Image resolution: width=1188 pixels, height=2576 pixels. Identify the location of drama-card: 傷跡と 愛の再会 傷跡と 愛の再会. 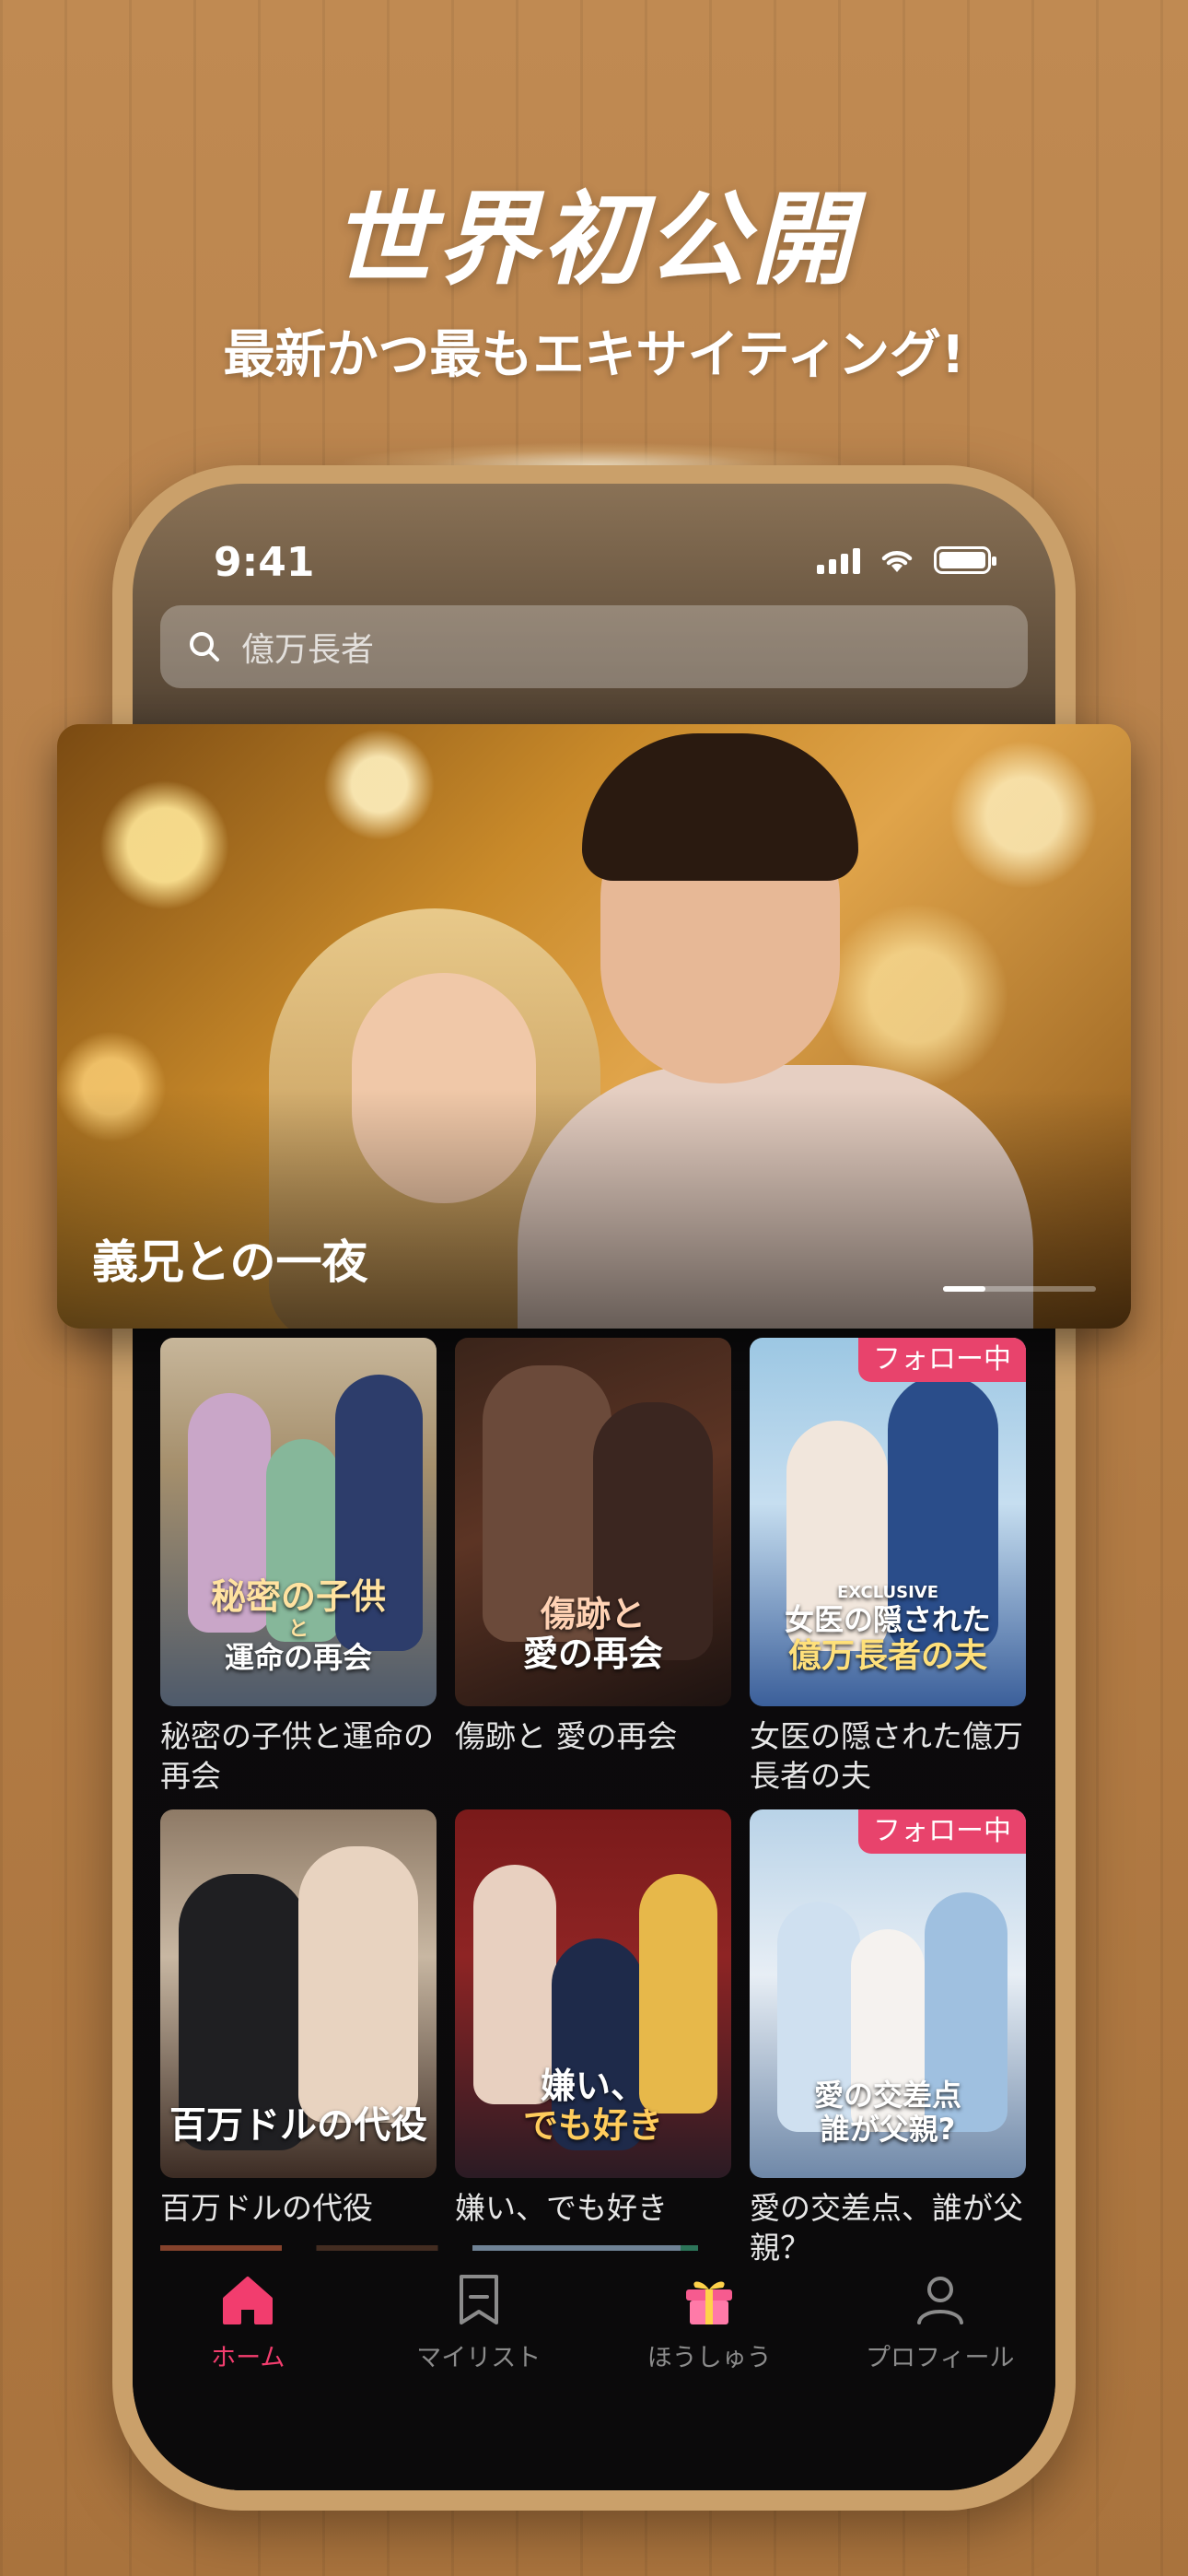
(593, 1547).